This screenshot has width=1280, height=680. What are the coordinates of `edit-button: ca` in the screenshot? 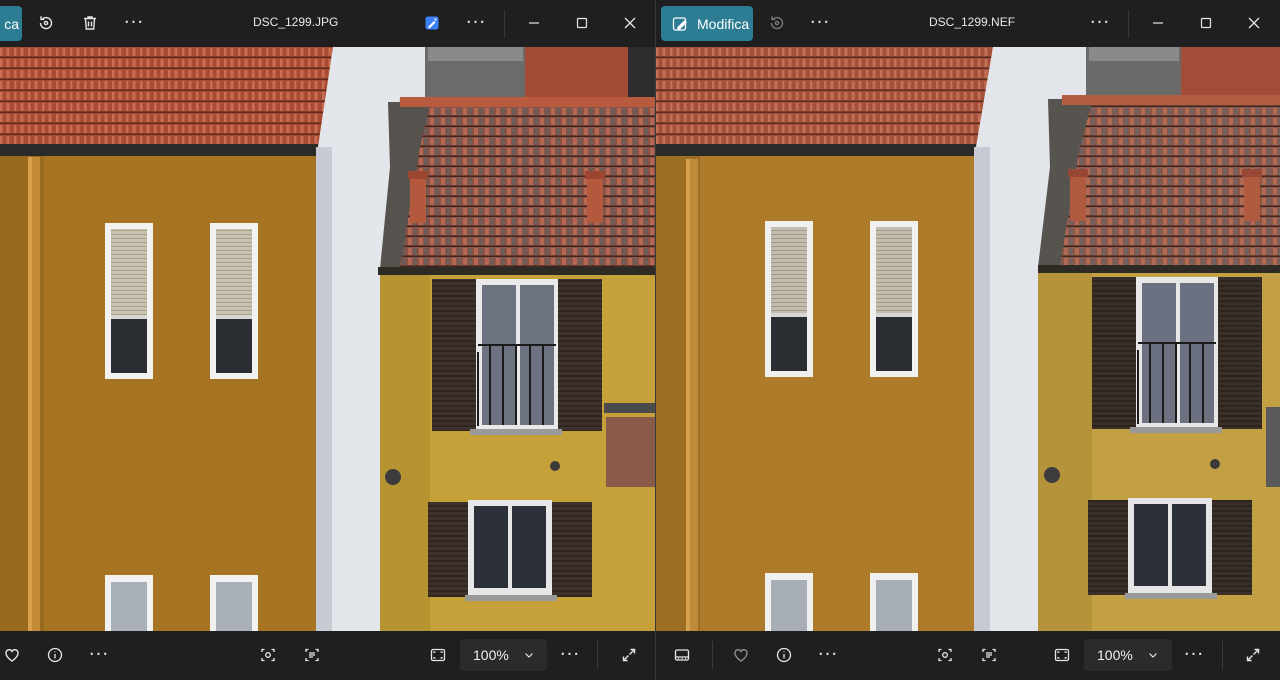 It's located at (11, 23).